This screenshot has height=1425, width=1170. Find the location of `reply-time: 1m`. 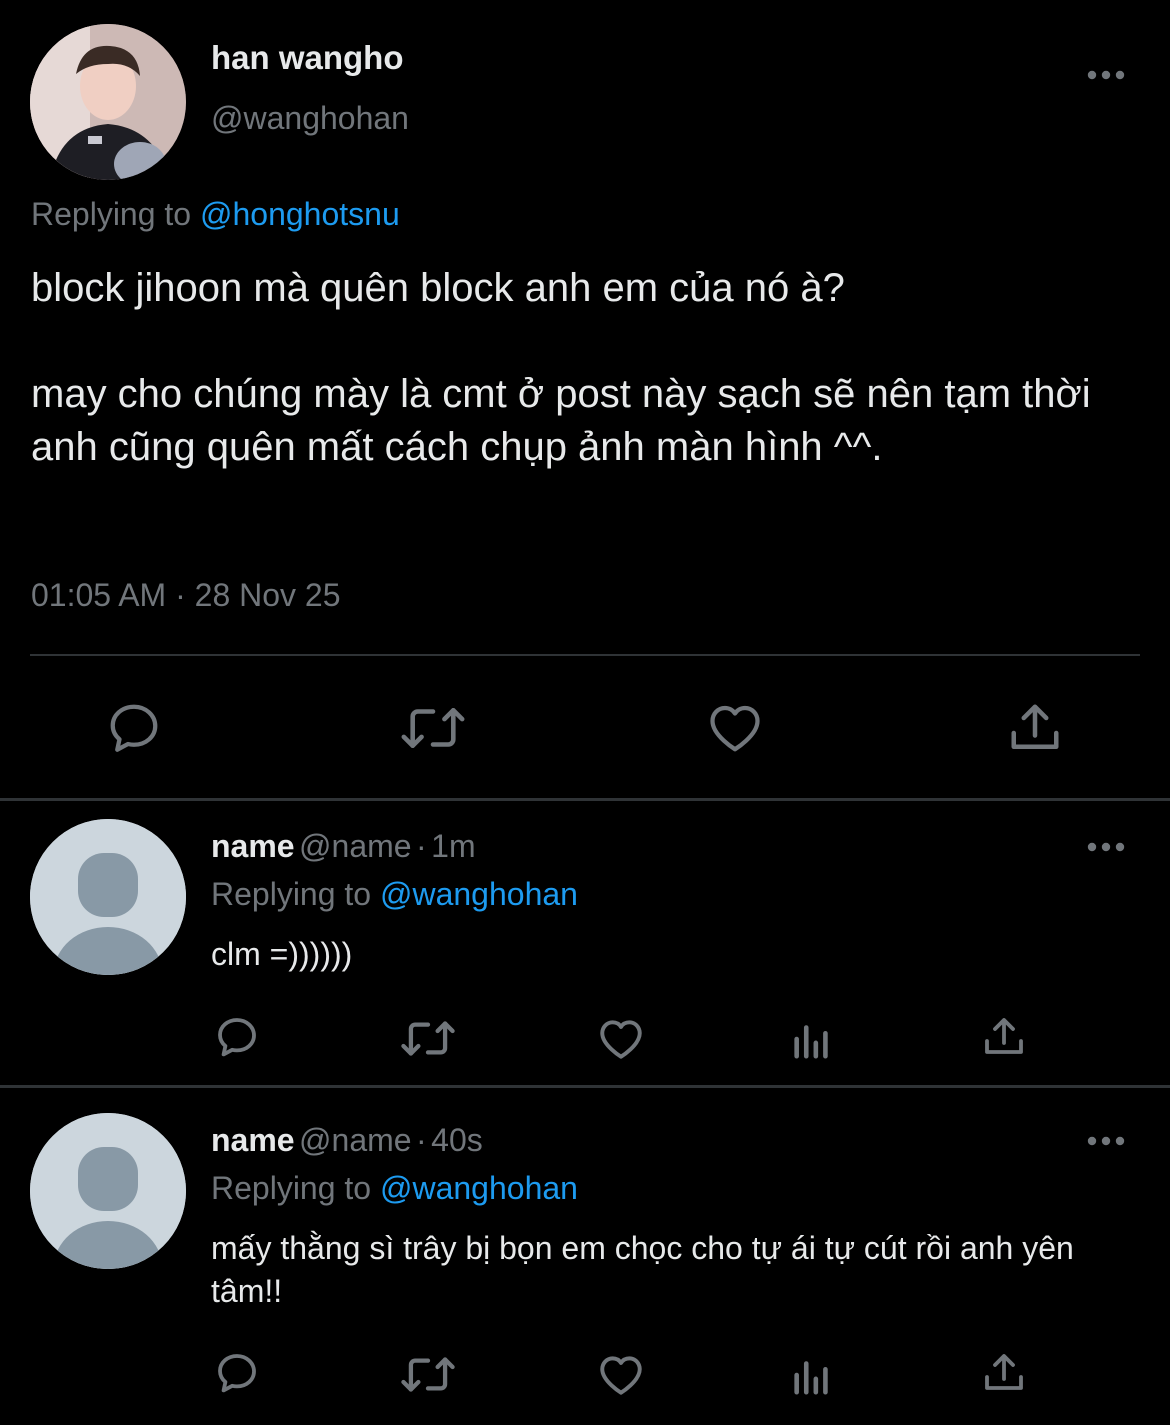

reply-time: 1m is located at coordinates (453, 846).